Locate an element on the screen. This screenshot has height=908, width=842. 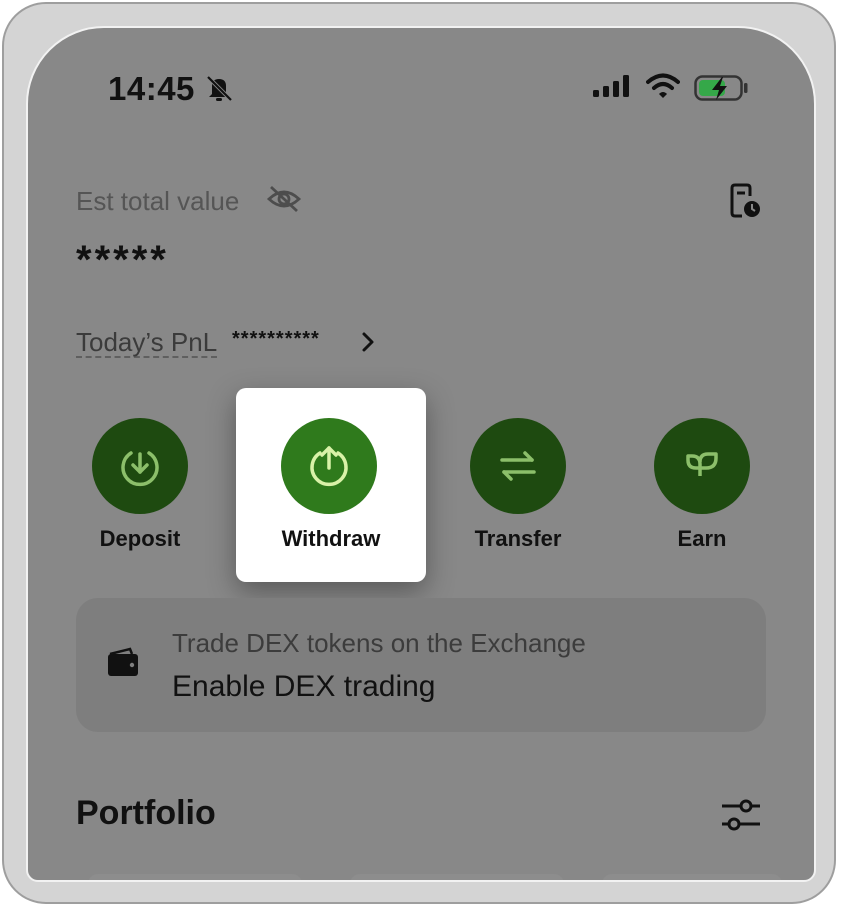
chevron-right-icon is located at coordinates (368, 342).